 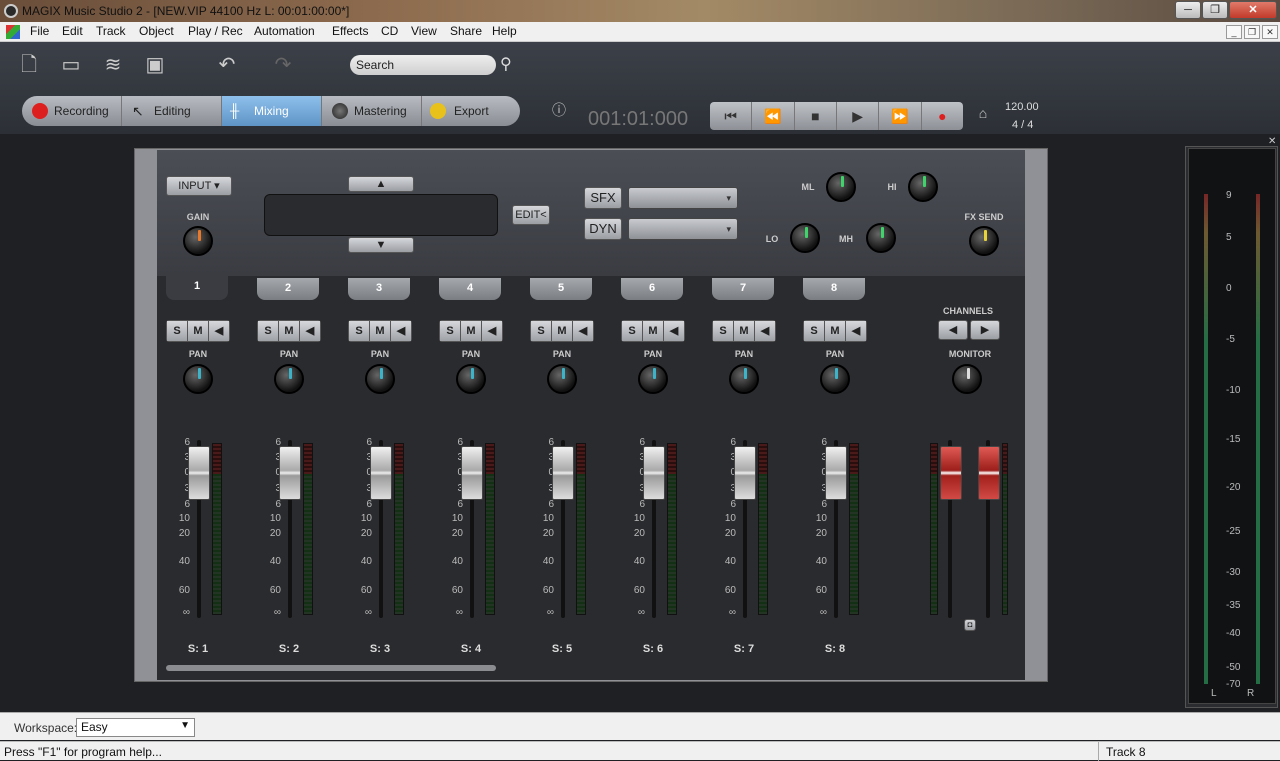 What do you see at coordinates (967, 379) in the screenshot?
I see `monitor-knob` at bounding box center [967, 379].